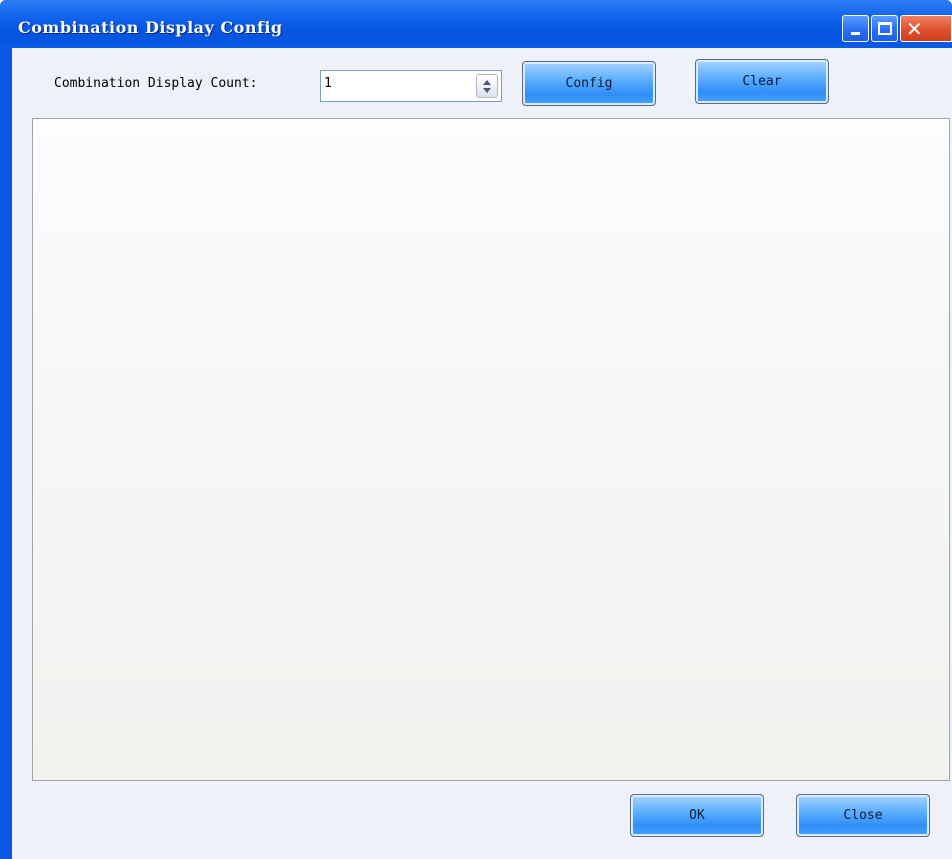  Describe the element at coordinates (589, 83) in the screenshot. I see `config-button: Config` at that location.